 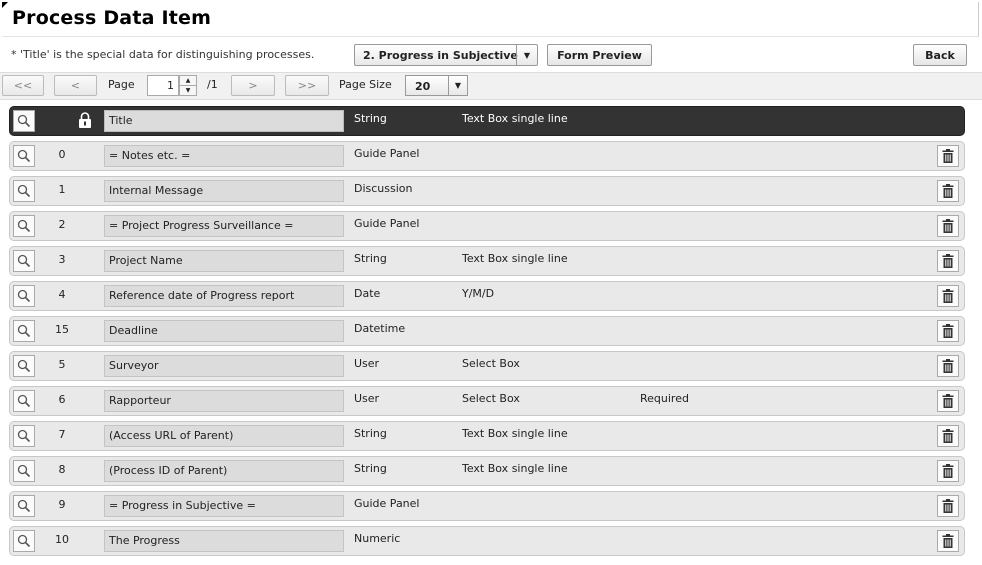 I want to click on item-widget: Select Box, so click(x=491, y=363).